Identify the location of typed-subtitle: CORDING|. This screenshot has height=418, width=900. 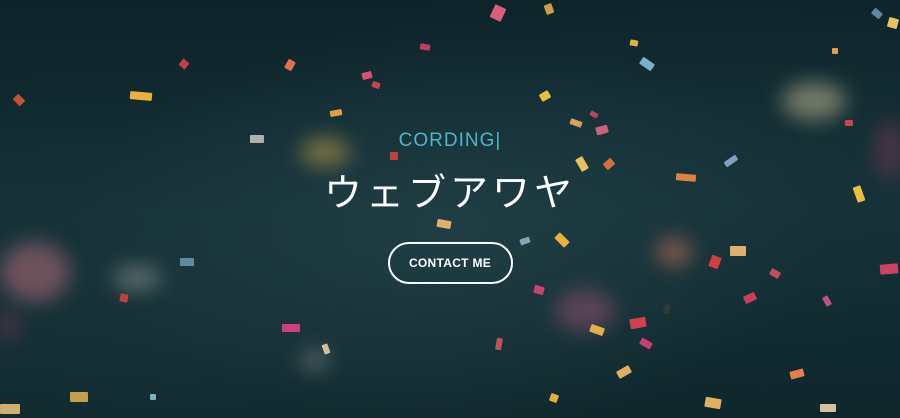
(450, 141).